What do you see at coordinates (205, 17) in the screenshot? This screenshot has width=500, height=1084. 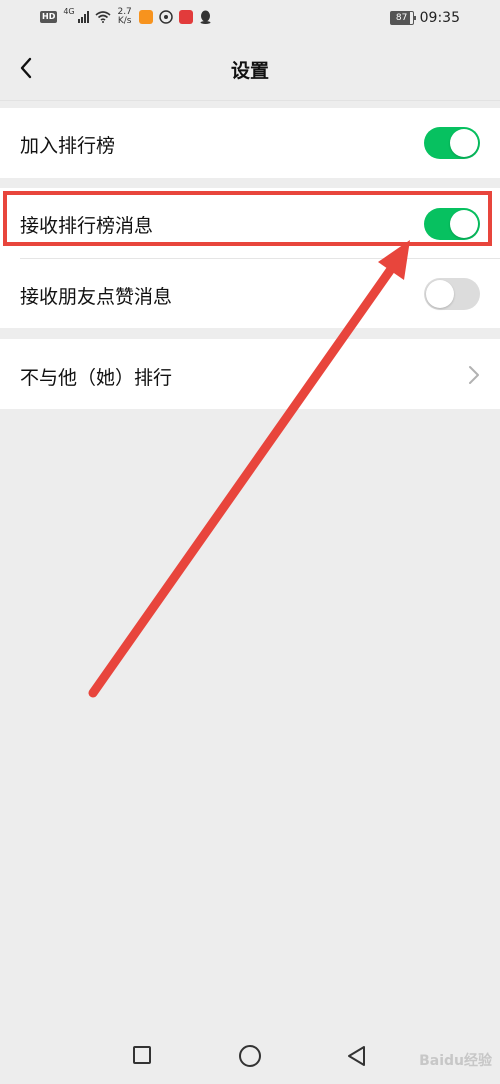 I see `qq-icon` at bounding box center [205, 17].